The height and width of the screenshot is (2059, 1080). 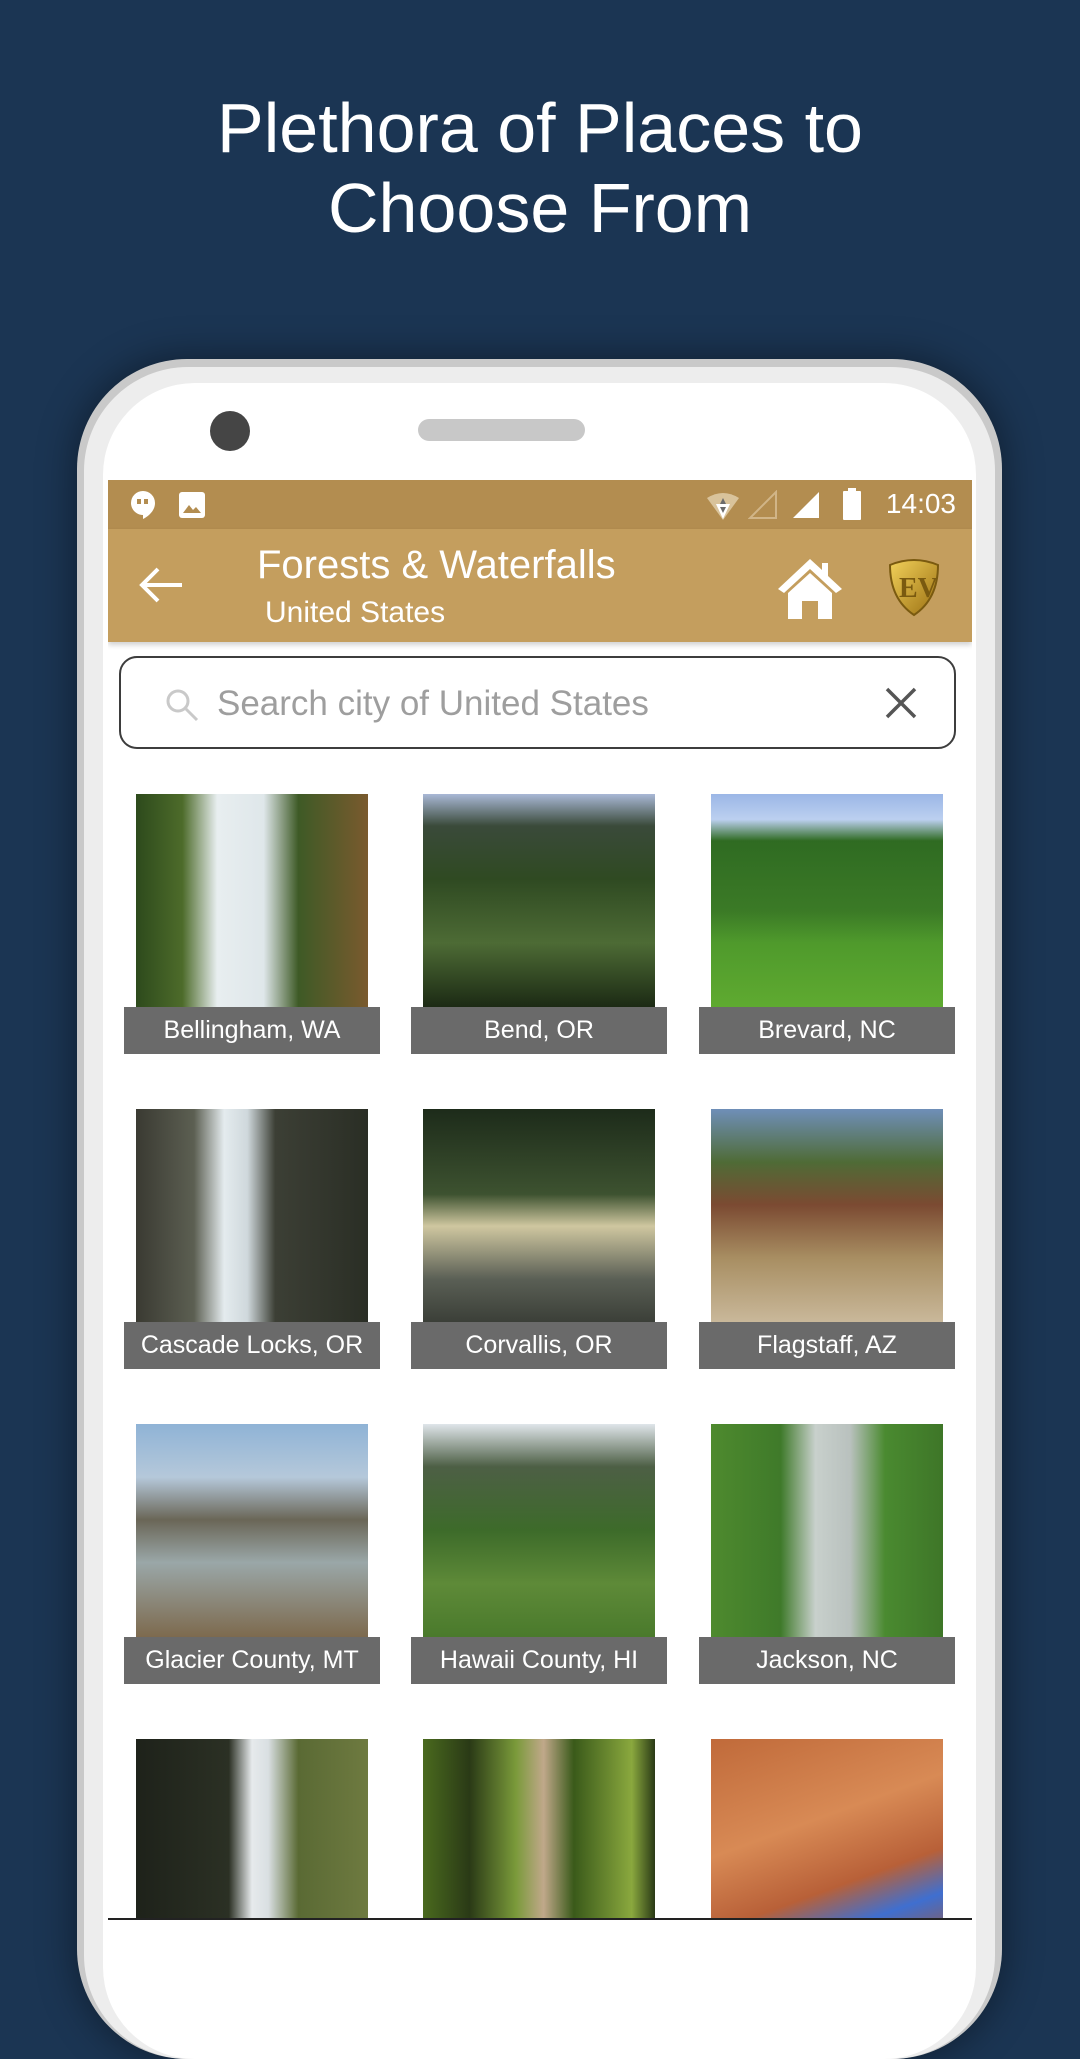 I want to click on signal-icon, so click(x=806, y=505).